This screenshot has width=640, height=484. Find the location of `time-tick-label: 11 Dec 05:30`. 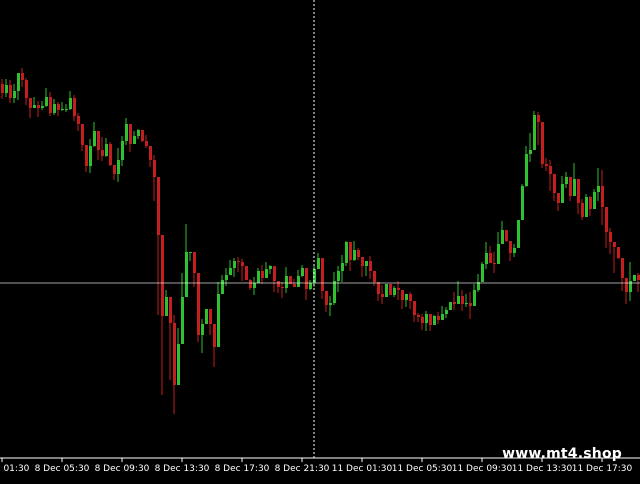

time-tick-label: 11 Dec 05:30 is located at coordinates (422, 469).